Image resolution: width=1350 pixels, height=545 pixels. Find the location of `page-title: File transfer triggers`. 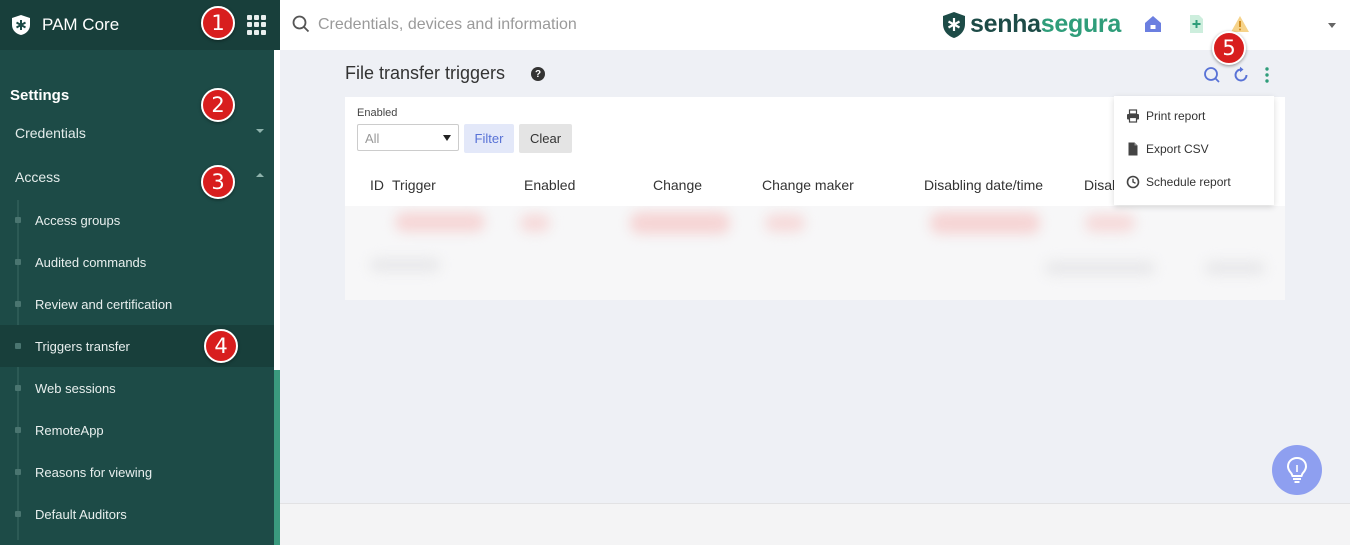

page-title: File transfer triggers is located at coordinates (425, 73).